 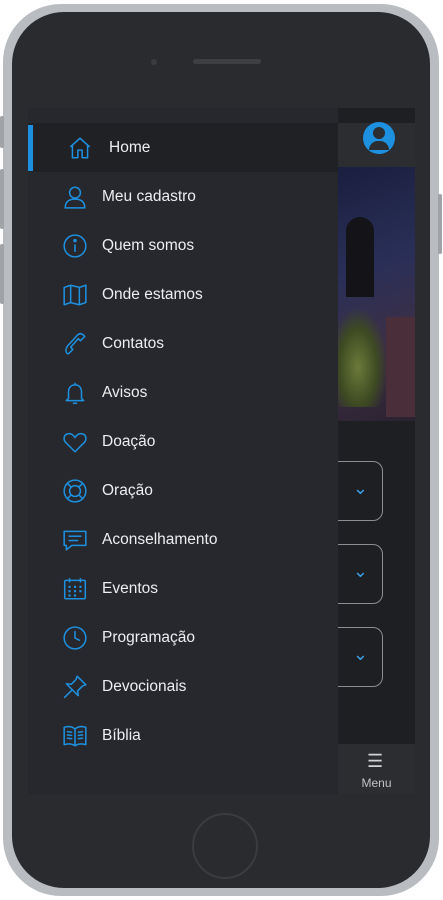 What do you see at coordinates (160, 539) in the screenshot?
I see `drawer-item-label: Aconselhamento` at bounding box center [160, 539].